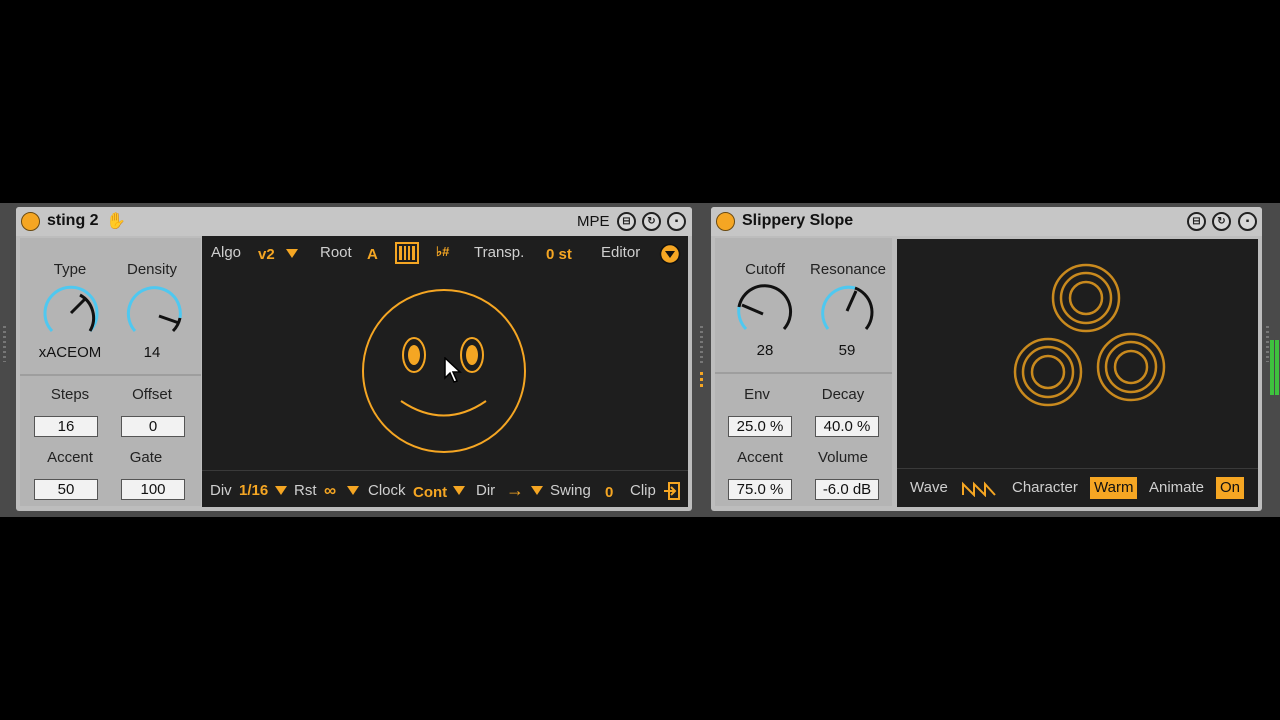 Image resolution: width=1280 pixels, height=720 pixels. Describe the element at coordinates (266, 254) in the screenshot. I see `algo-value: v2` at that location.